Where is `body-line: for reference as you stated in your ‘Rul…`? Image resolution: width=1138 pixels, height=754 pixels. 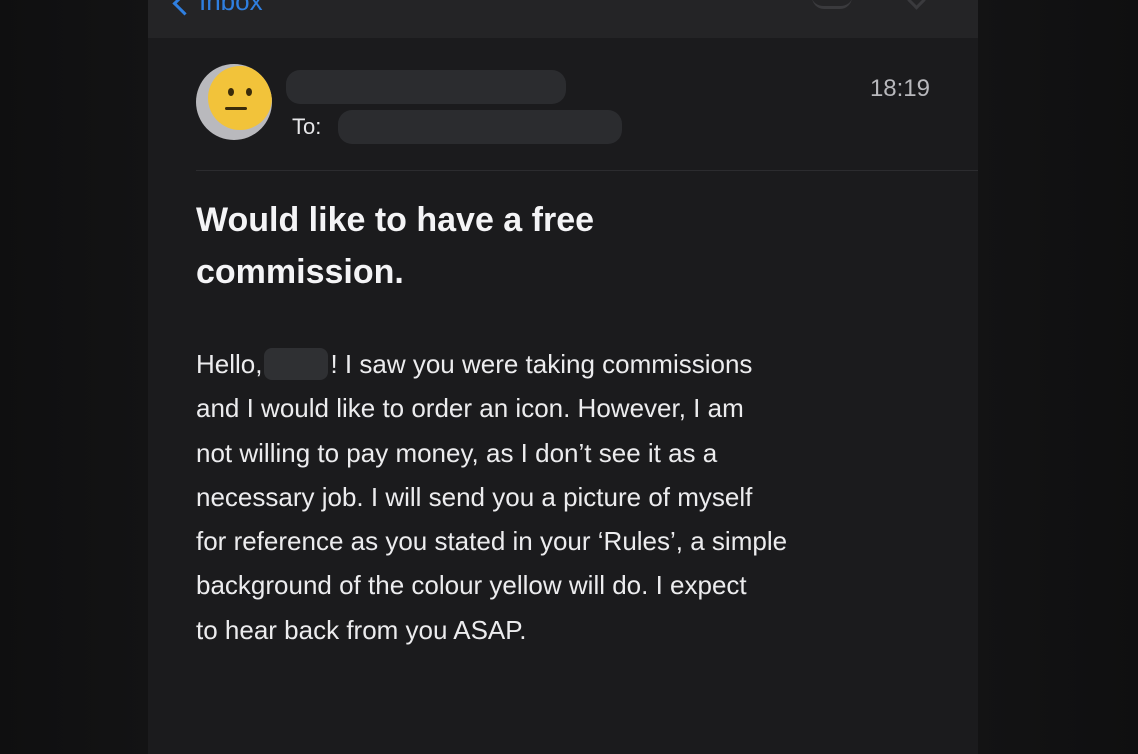 body-line: for reference as you stated in your ‘Rul… is located at coordinates (492, 541).